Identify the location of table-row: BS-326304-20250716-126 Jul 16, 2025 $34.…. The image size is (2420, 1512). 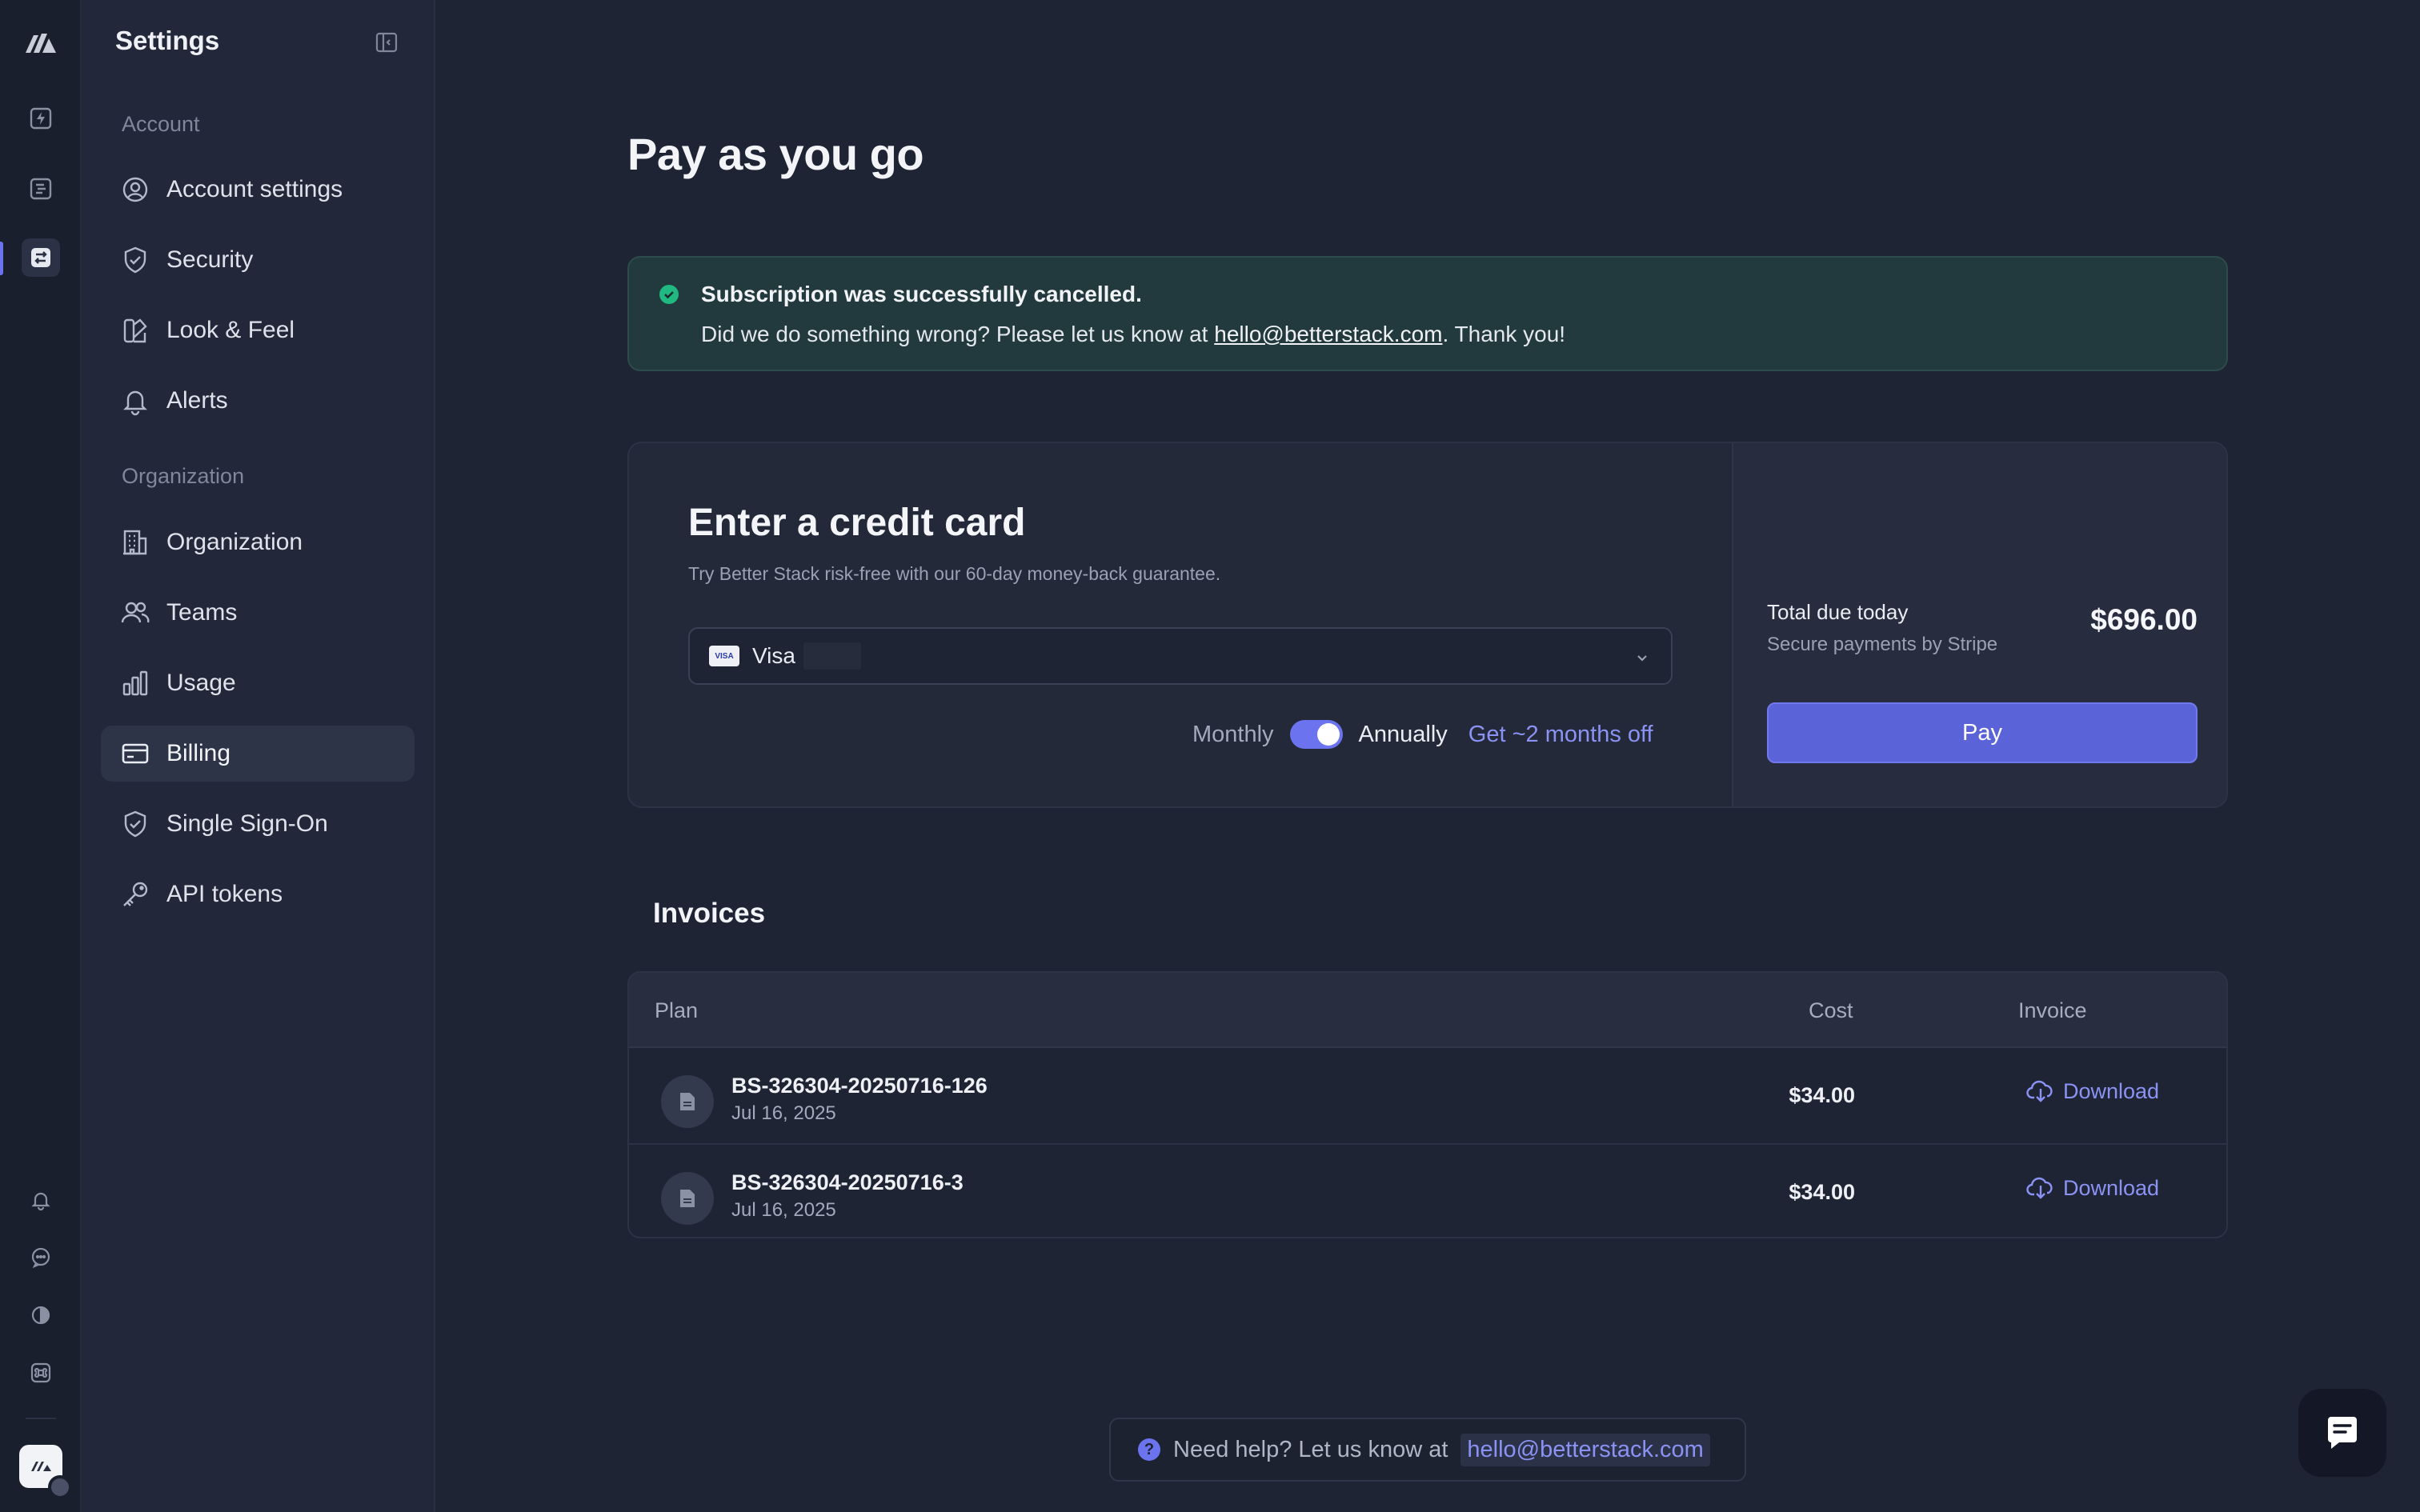
(1427, 1095).